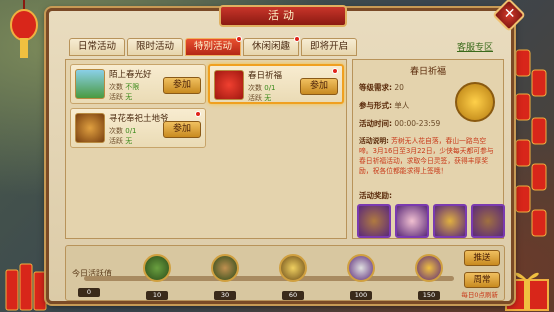 The image size is (554, 312). Describe the element at coordinates (139, 119) in the screenshot. I see `activity-name: 寻花奉祀土地爷` at that location.